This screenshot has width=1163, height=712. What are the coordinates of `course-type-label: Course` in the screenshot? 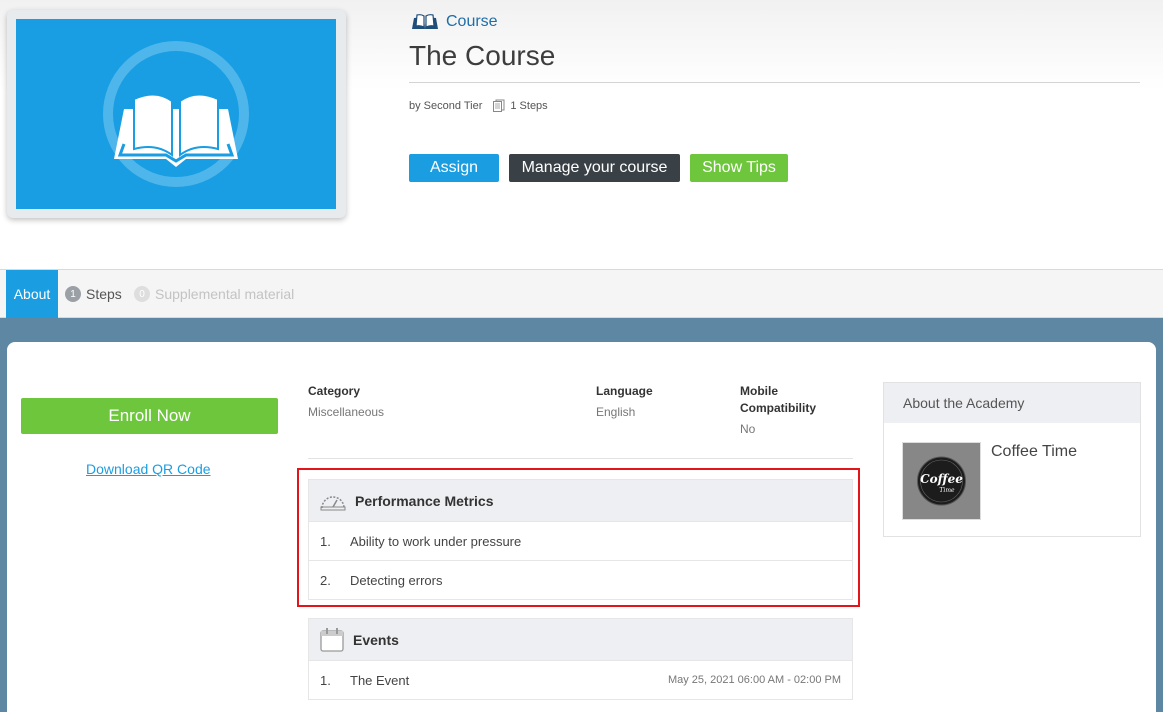 It's located at (454, 22).